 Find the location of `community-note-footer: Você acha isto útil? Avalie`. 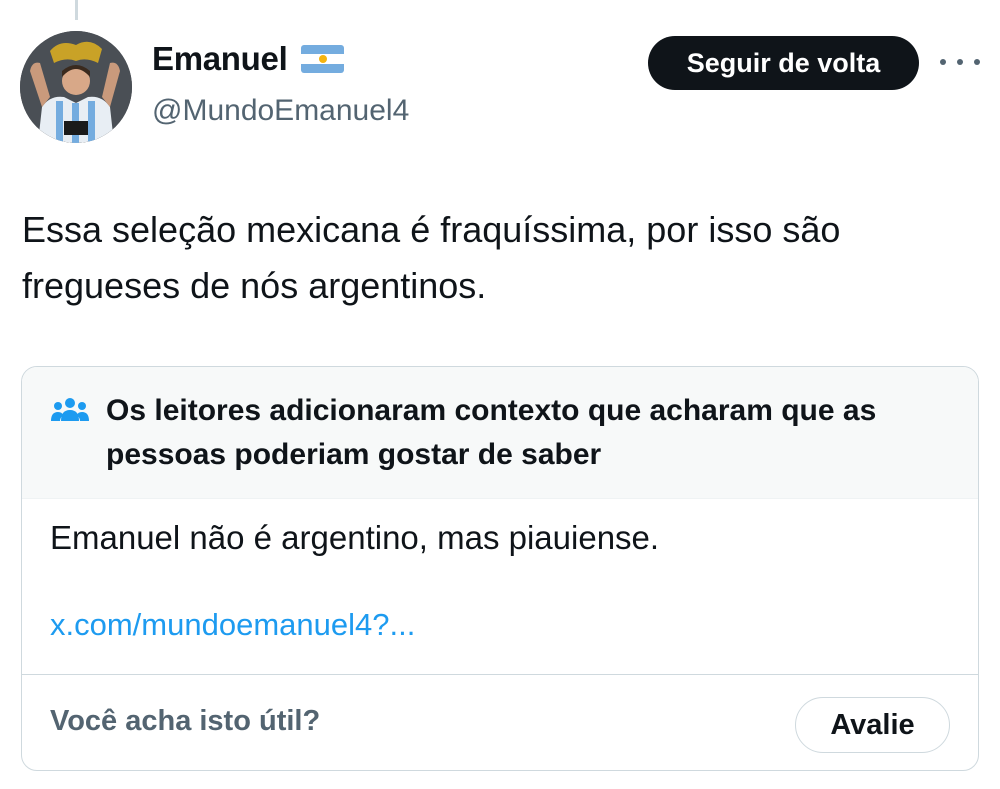

community-note-footer: Você acha isto útil? Avalie is located at coordinates (500, 722).